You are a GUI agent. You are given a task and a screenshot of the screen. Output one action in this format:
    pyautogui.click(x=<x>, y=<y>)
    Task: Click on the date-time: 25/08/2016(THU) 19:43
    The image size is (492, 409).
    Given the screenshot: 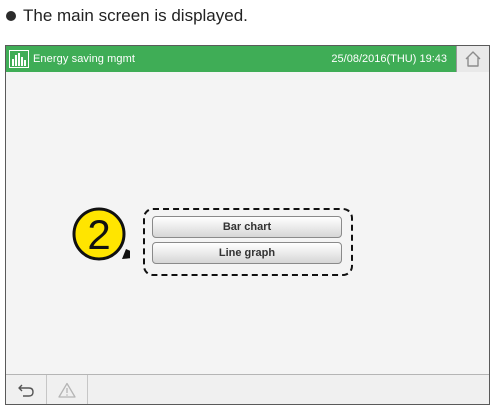 What is the action you would take?
    pyautogui.click(x=389, y=59)
    